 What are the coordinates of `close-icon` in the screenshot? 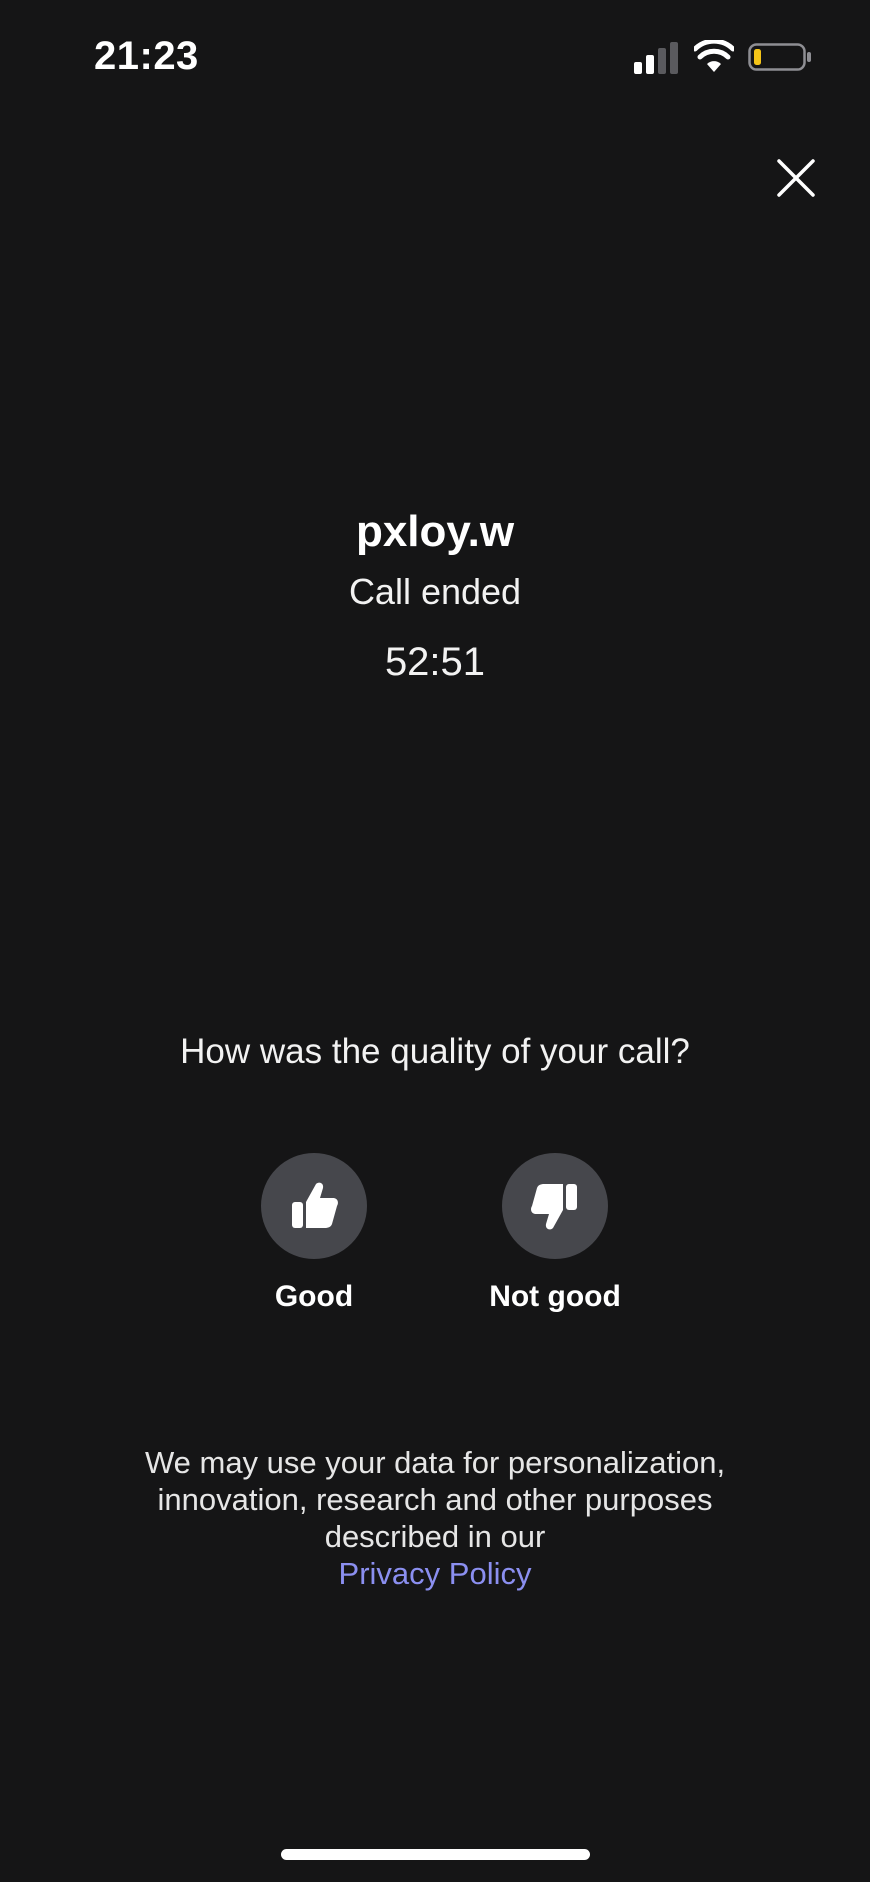 It's located at (796, 178).